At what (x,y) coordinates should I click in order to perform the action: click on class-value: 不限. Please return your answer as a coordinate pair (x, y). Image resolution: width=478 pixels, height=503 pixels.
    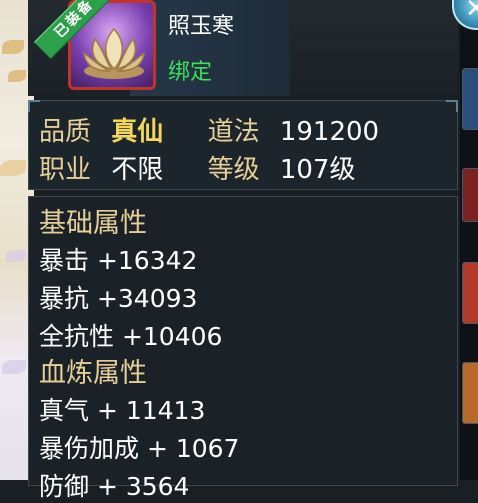
    Looking at the image, I should click on (137, 170).